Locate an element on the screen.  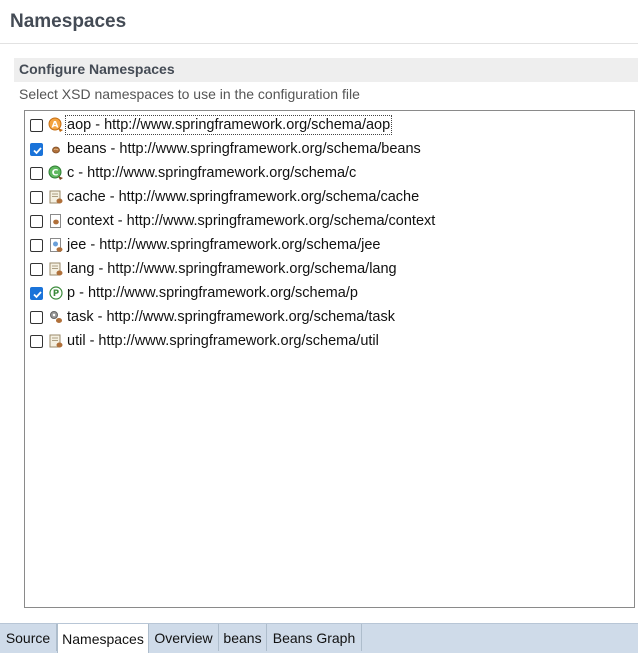
tab-source: Source is located at coordinates (28, 637).